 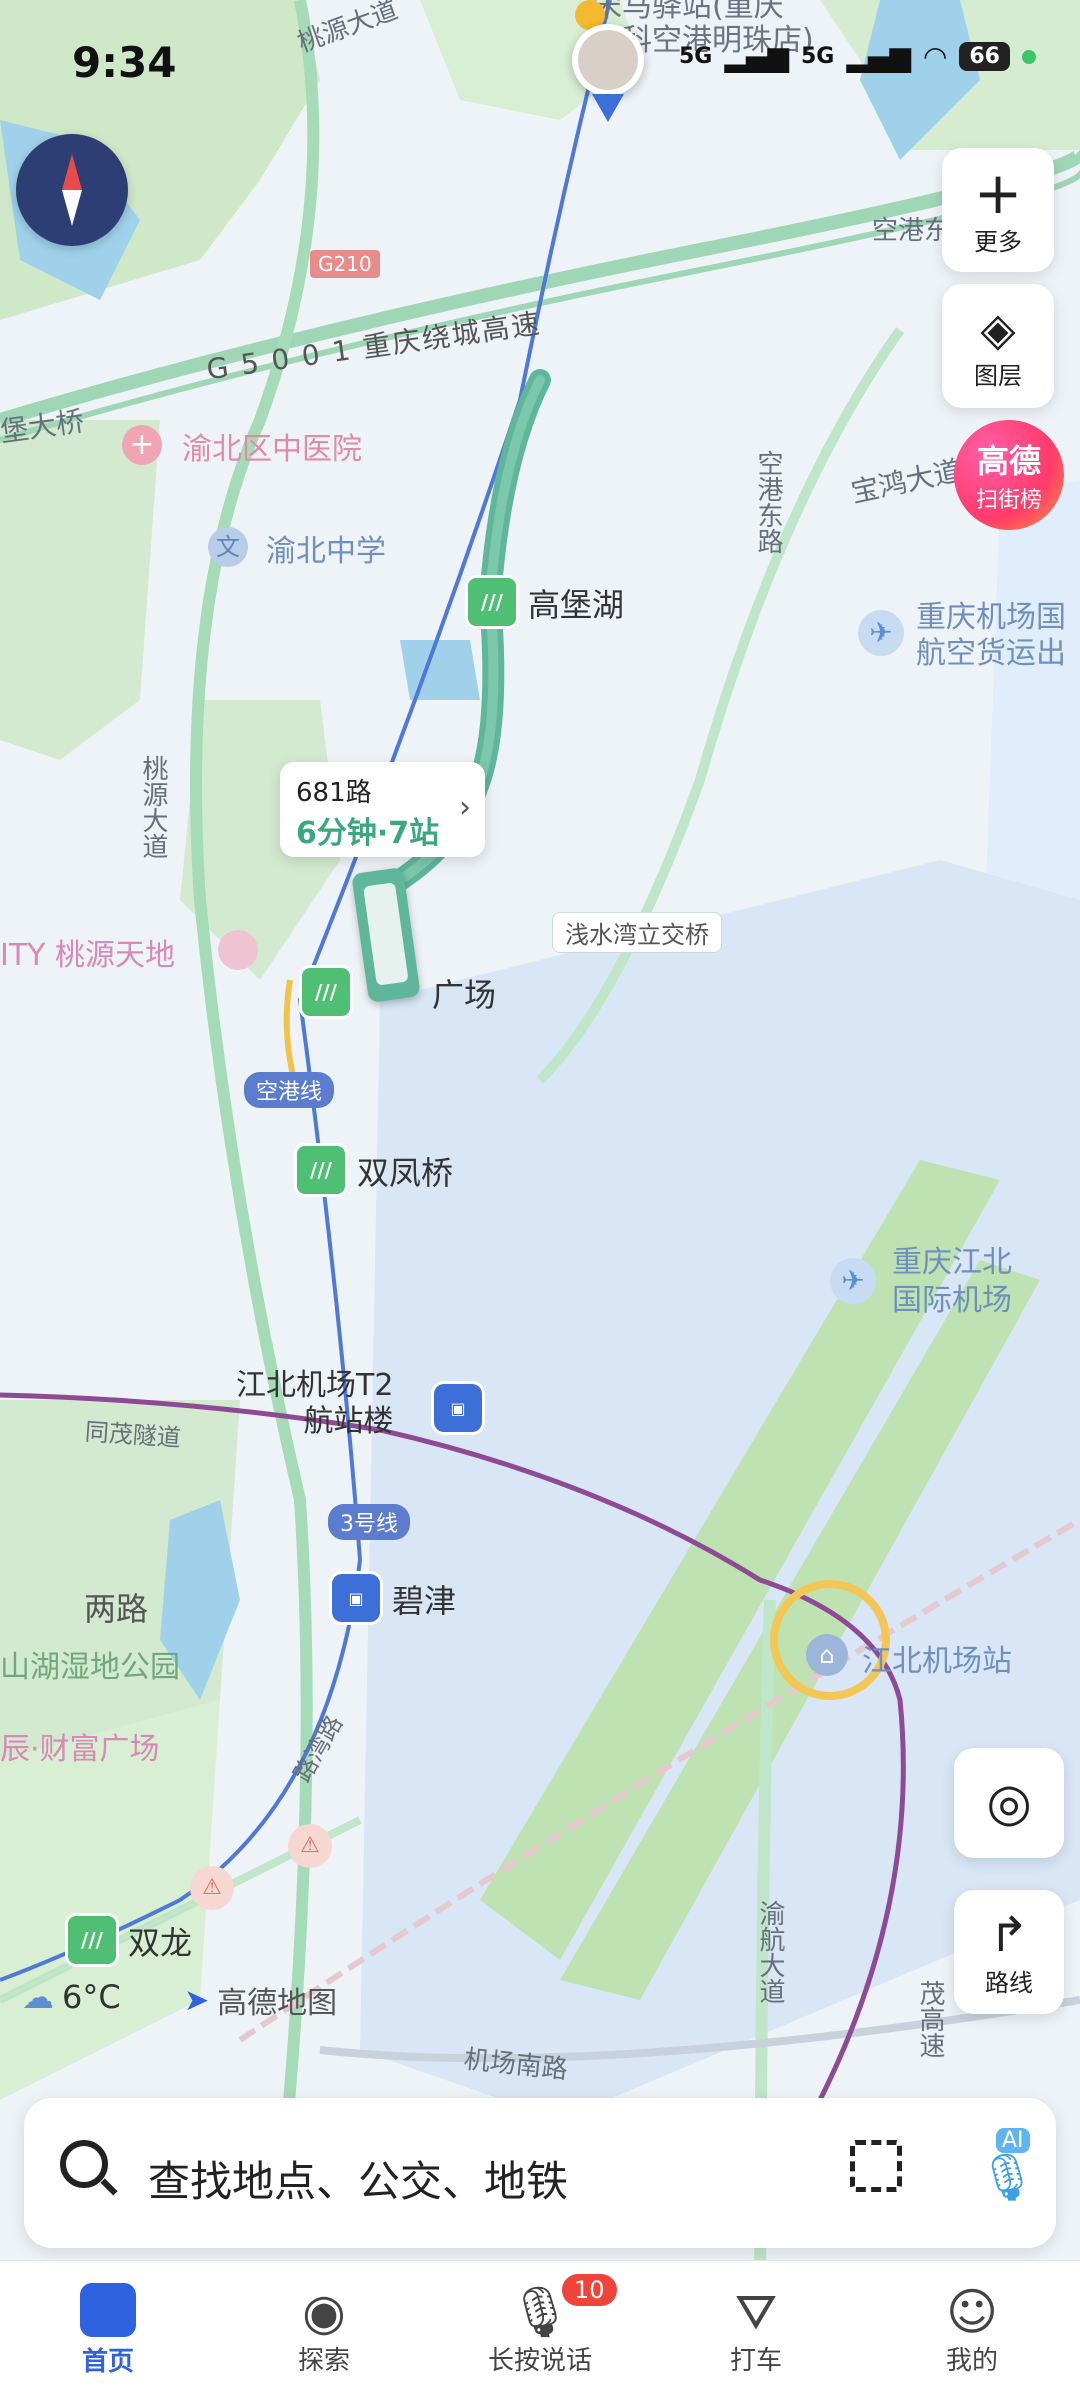 What do you see at coordinates (369, 1522) in the screenshot?
I see `metro-line-badge-3: 3号线` at bounding box center [369, 1522].